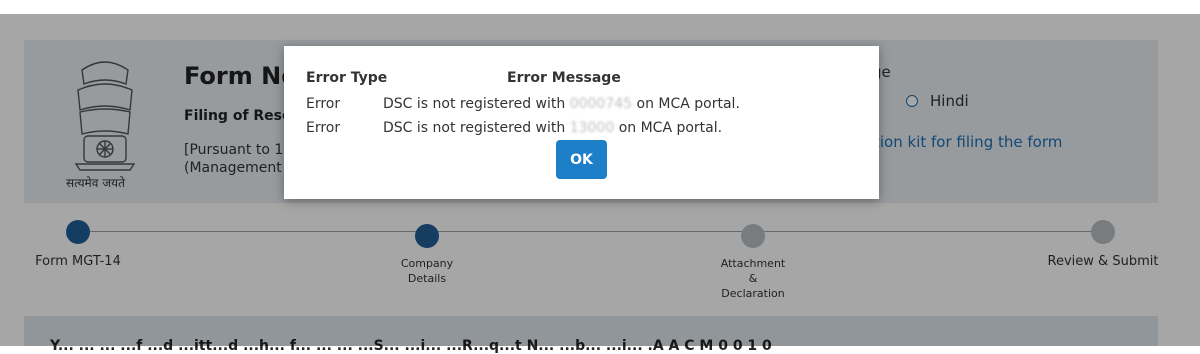 The image size is (1200, 354). Describe the element at coordinates (592, 128) in the screenshot. I see `redacted-din: 13000` at that location.